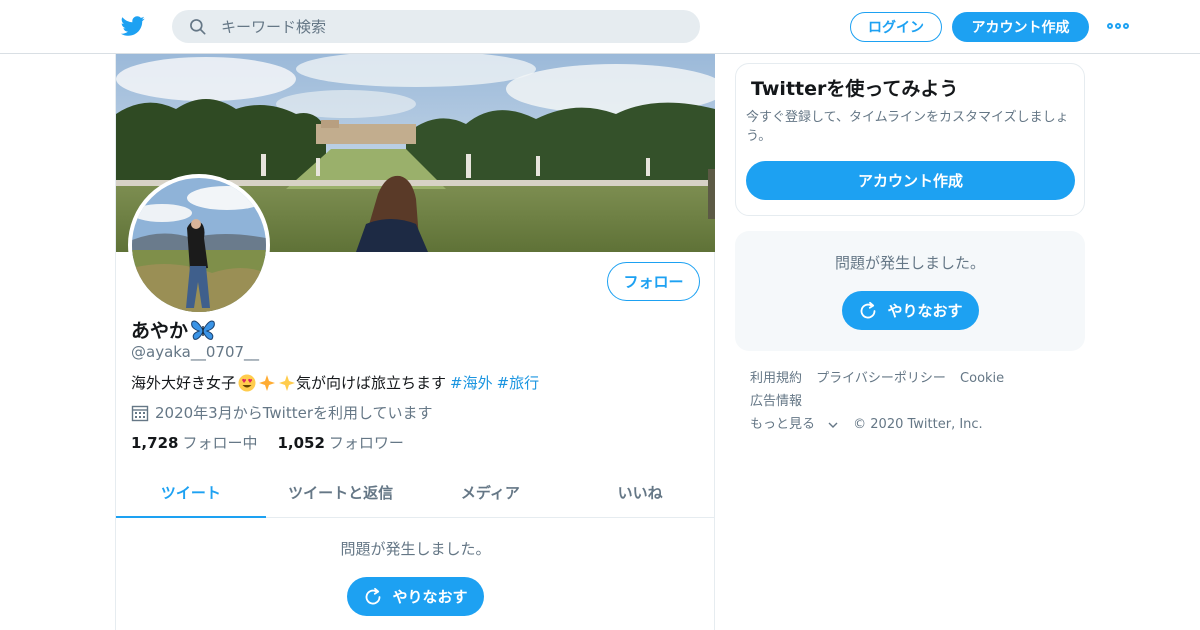  I want to click on search-input, so click(456, 26).